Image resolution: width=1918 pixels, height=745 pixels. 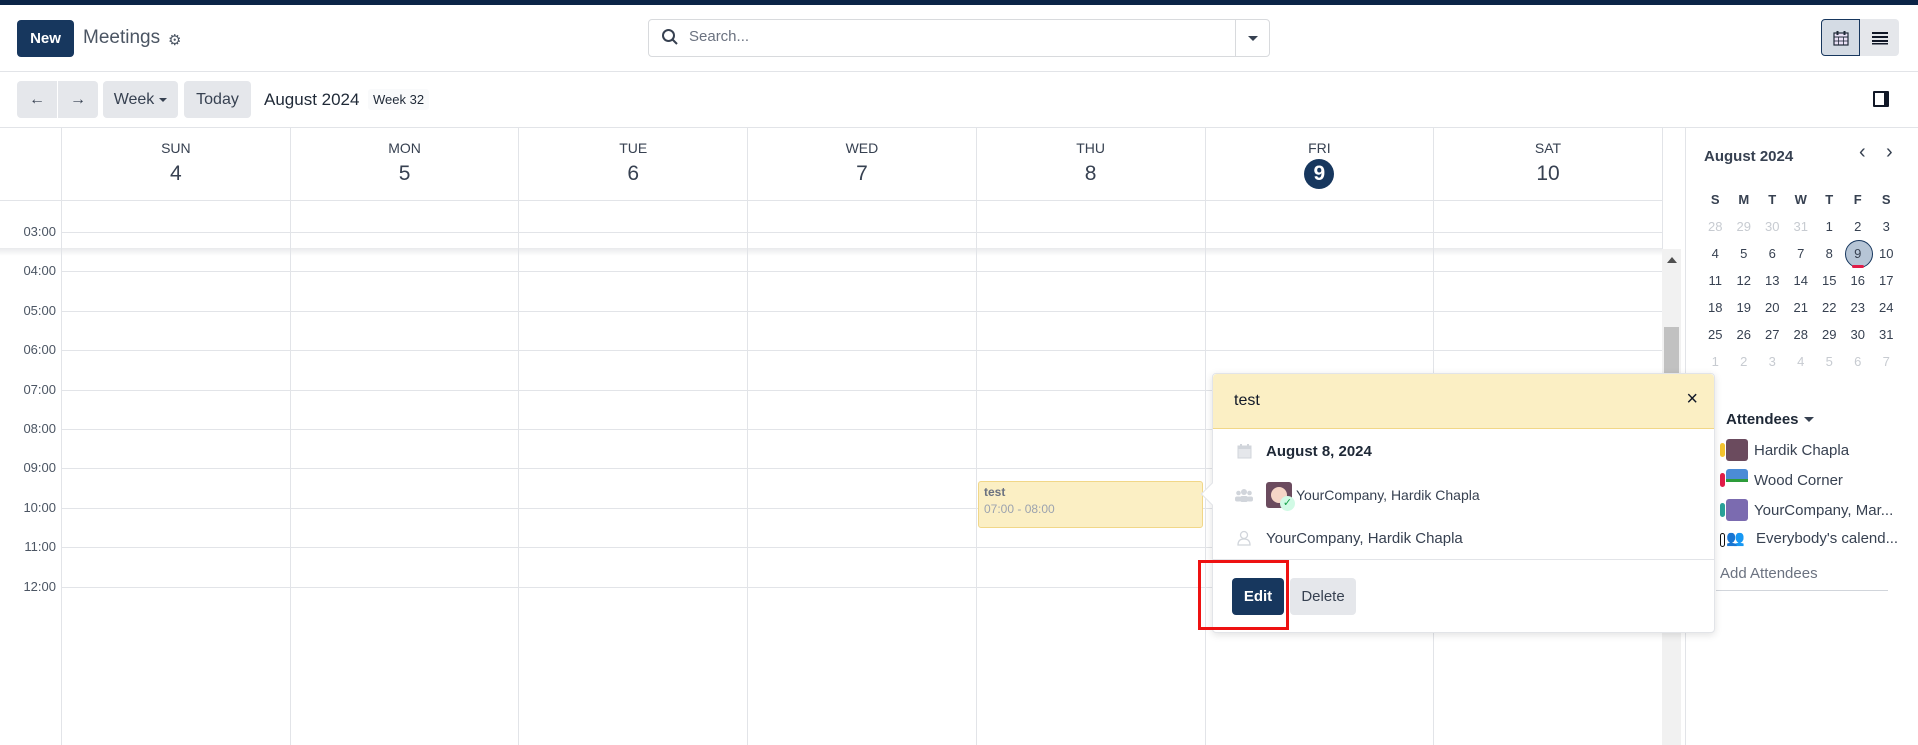 What do you see at coordinates (1858, 280) in the screenshot?
I see `mini-calendar-day: 16` at bounding box center [1858, 280].